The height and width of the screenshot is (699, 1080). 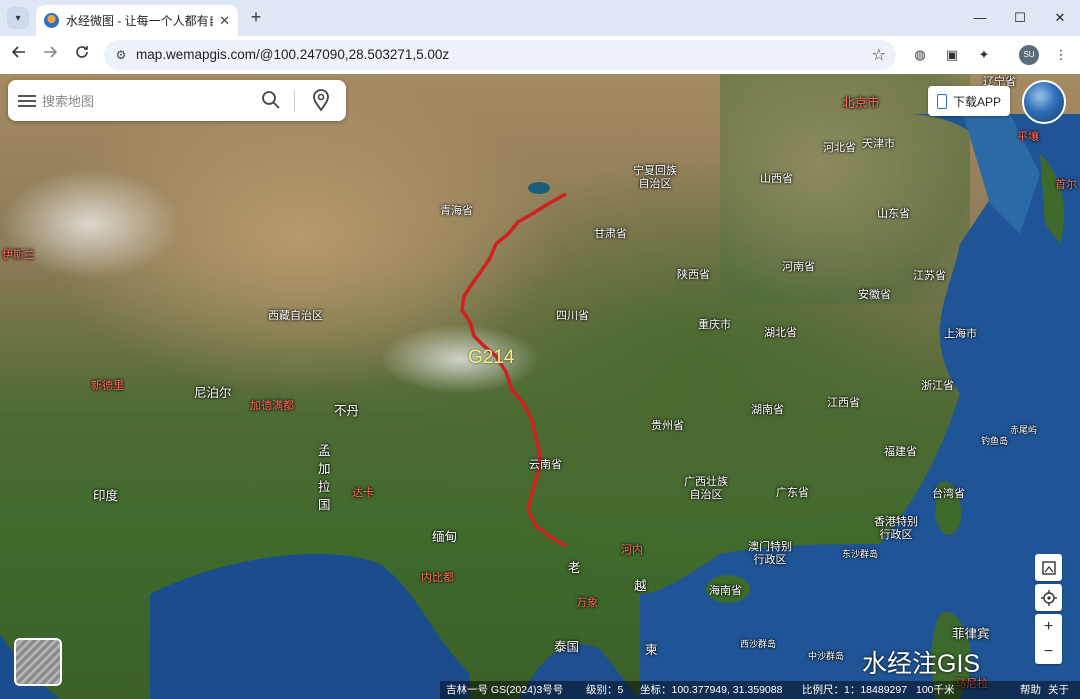 I want to click on place-label: 上海市, so click(x=960, y=334).